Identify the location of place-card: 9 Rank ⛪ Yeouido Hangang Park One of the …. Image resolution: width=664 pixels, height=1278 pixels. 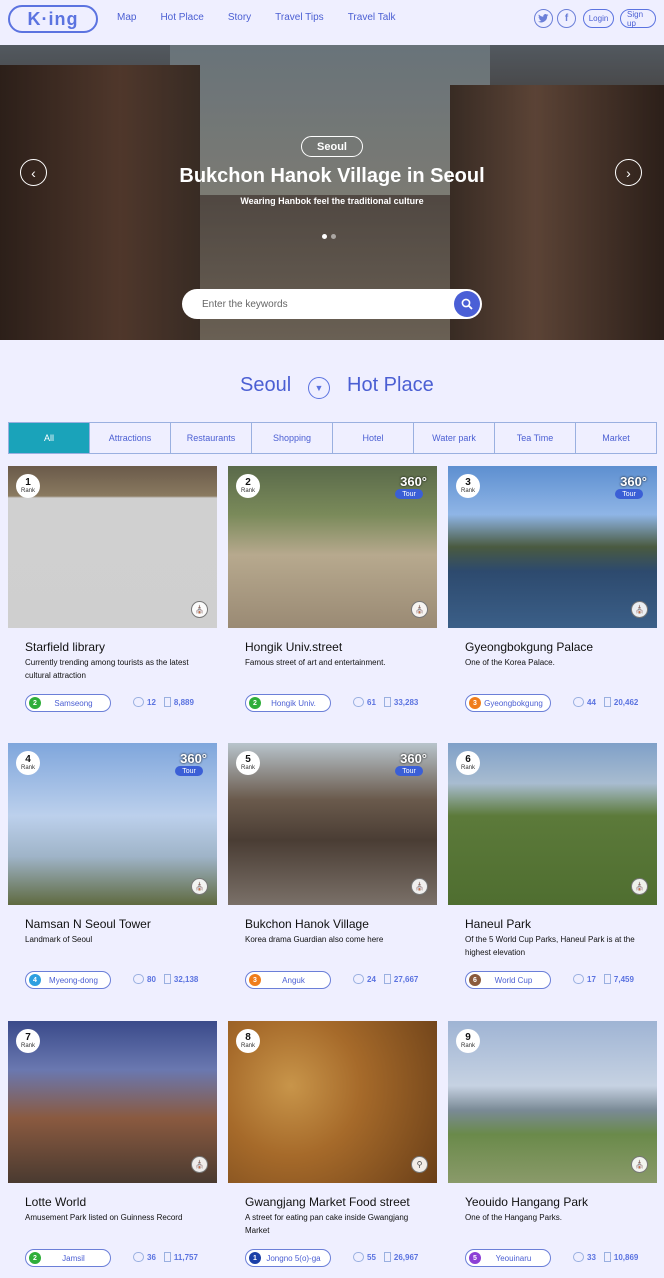
(552, 1146).